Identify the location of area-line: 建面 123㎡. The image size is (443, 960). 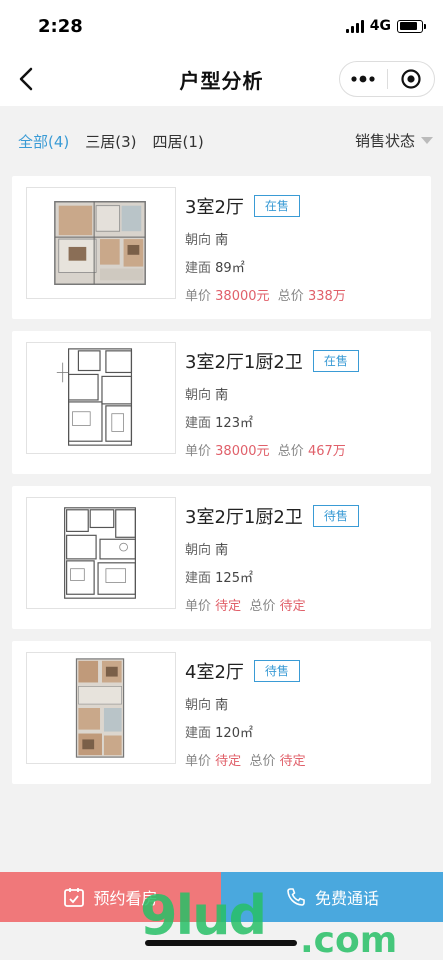
(304, 421).